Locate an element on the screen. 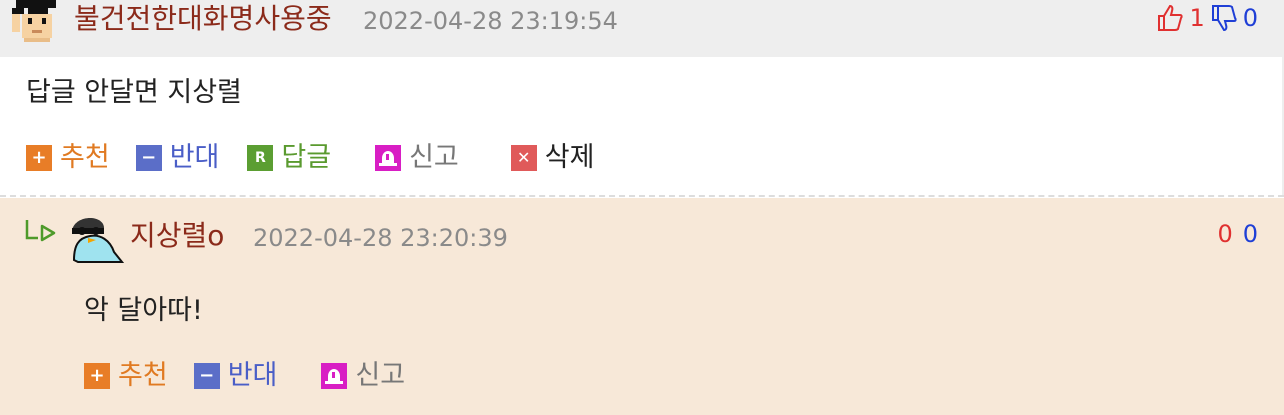 This screenshot has height=415, width=1284. reply-datetime: 2022-04-28 23:20:39 is located at coordinates (380, 238).